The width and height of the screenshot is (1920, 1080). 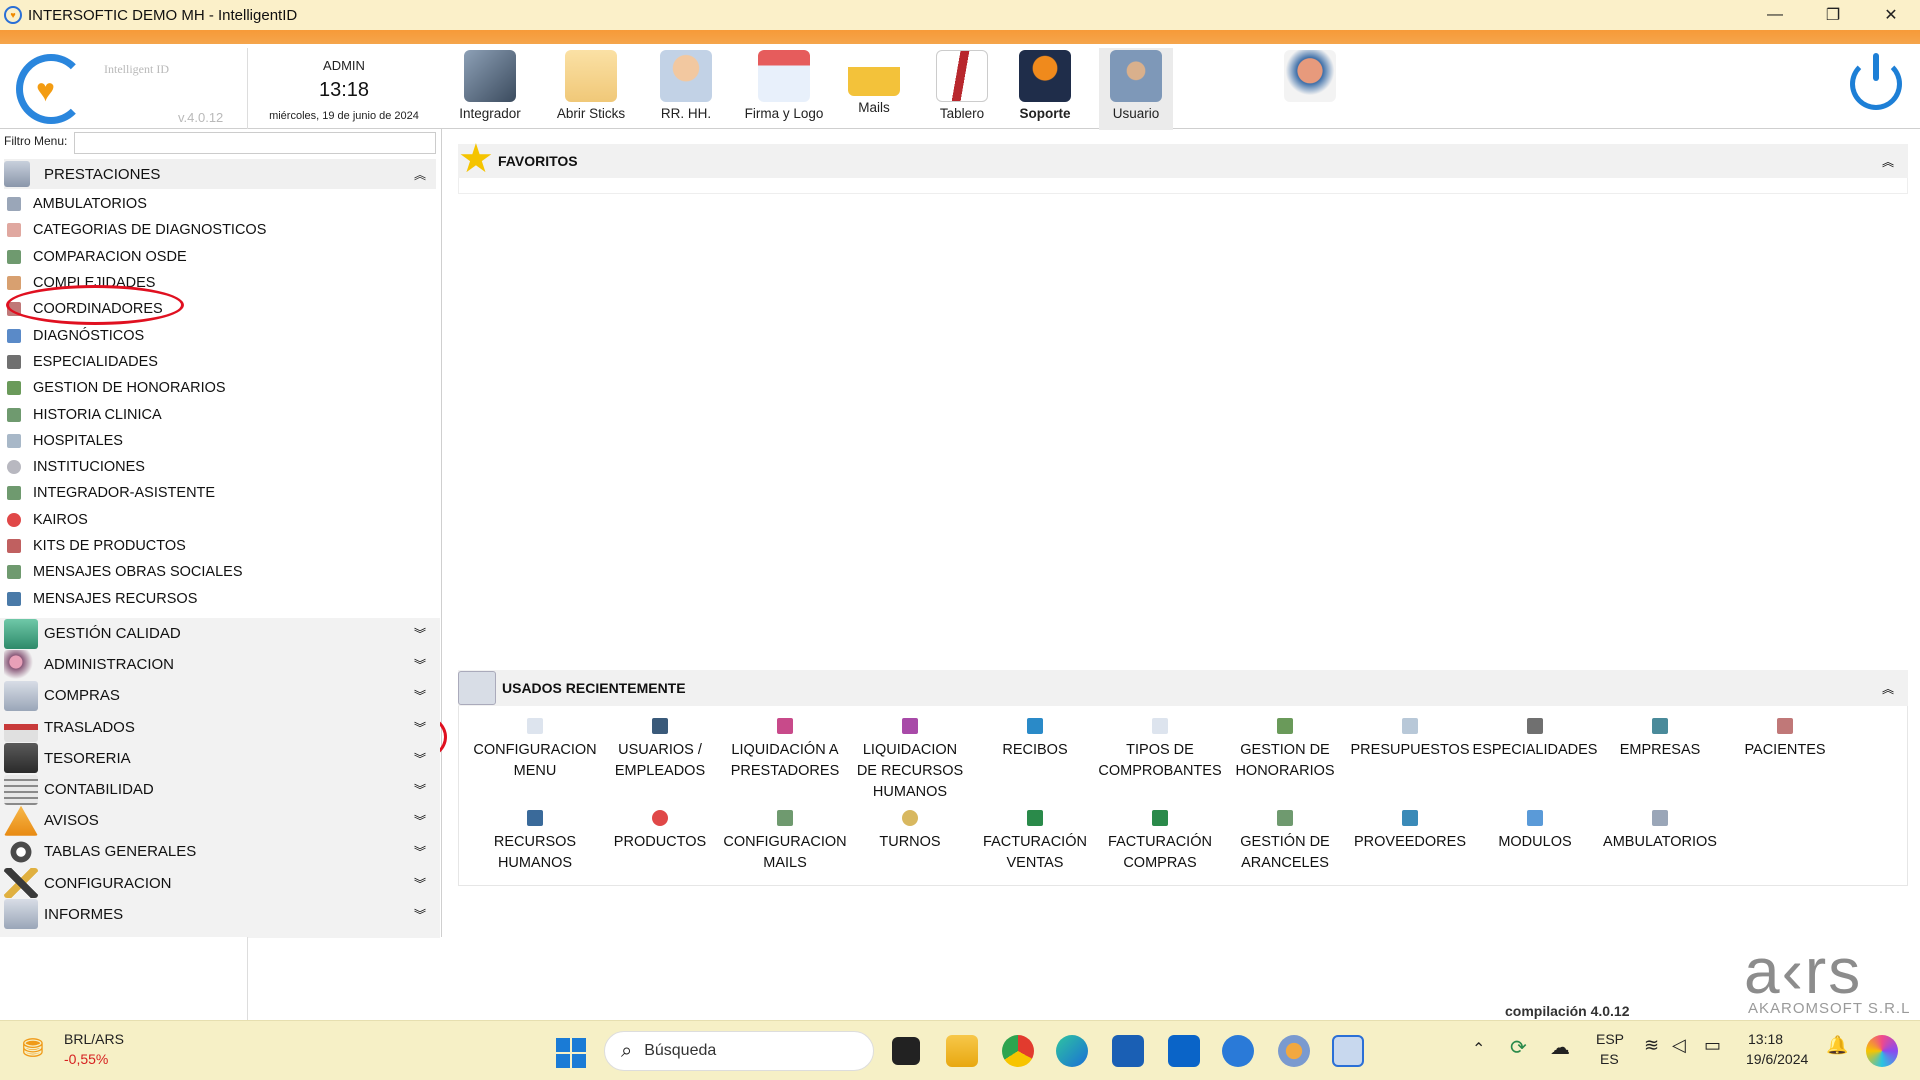 What do you see at coordinates (910, 760) in the screenshot?
I see `recent-tile: LIQUIDACION DE RECURSOS HUMANOS` at bounding box center [910, 760].